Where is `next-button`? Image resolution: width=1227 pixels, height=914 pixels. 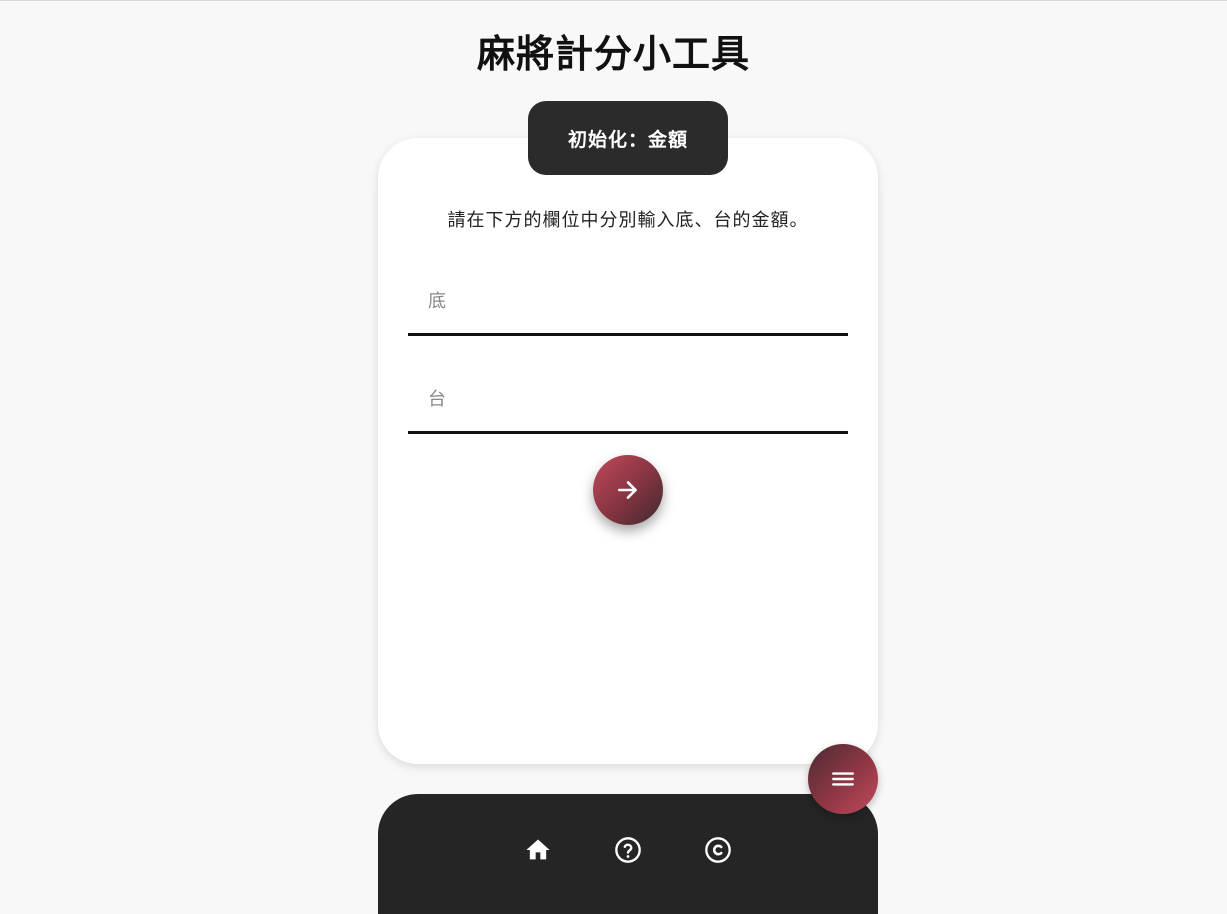 next-button is located at coordinates (628, 490).